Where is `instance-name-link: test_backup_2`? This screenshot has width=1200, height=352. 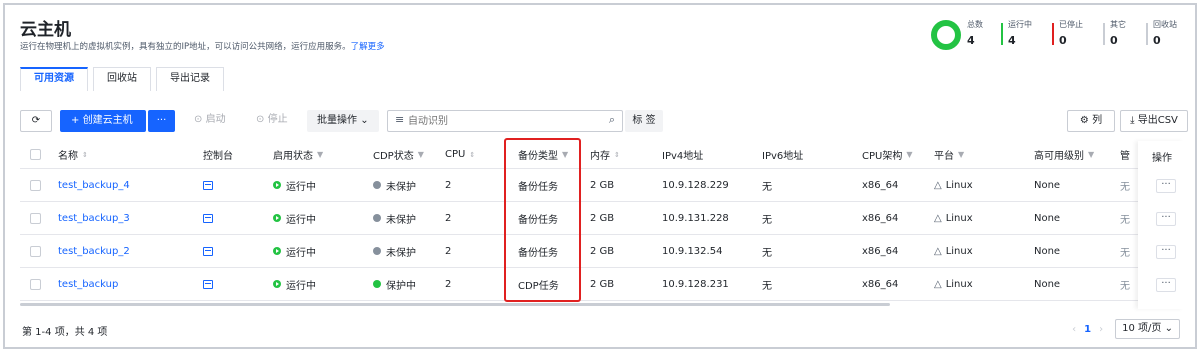 instance-name-link: test_backup_2 is located at coordinates (94, 251).